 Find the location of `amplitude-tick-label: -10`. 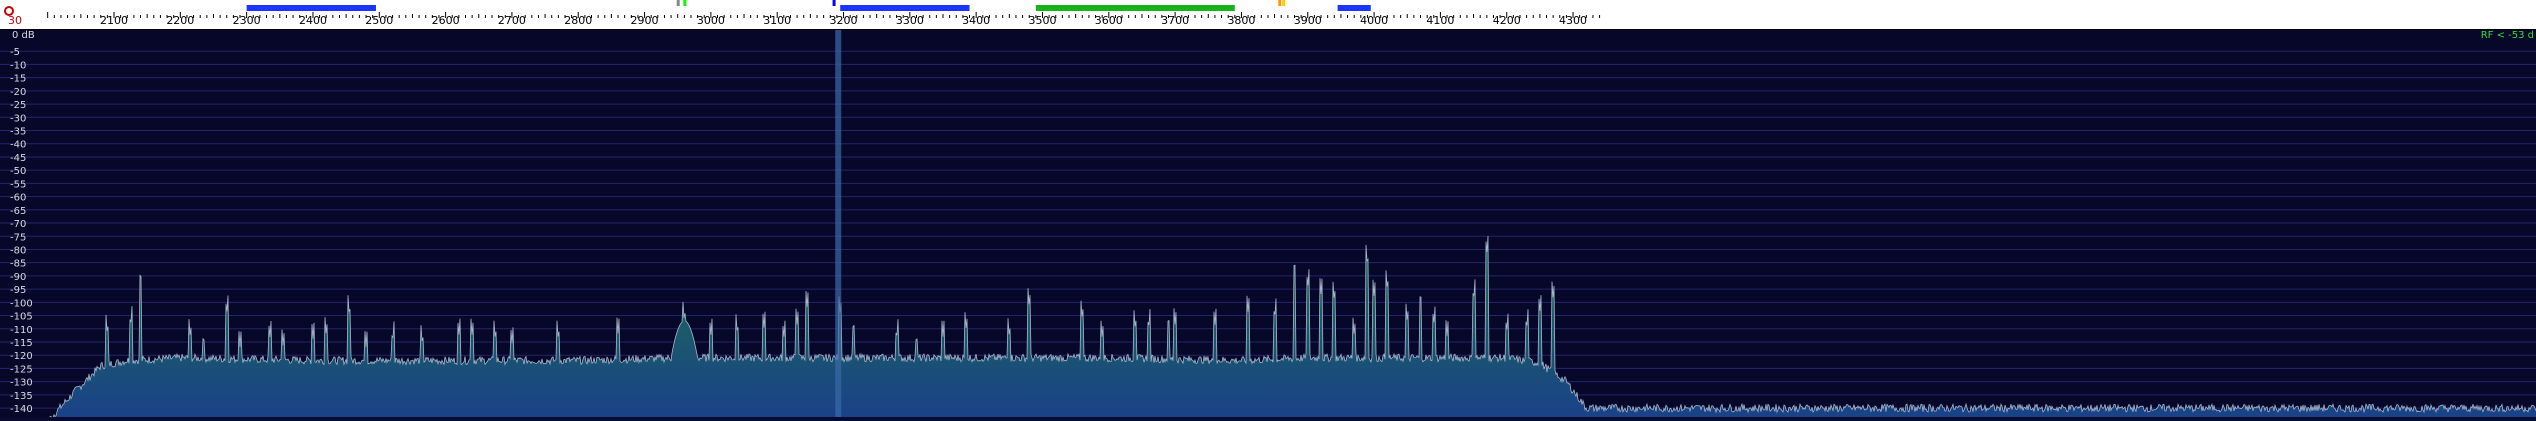

amplitude-tick-label: -10 is located at coordinates (18, 65).